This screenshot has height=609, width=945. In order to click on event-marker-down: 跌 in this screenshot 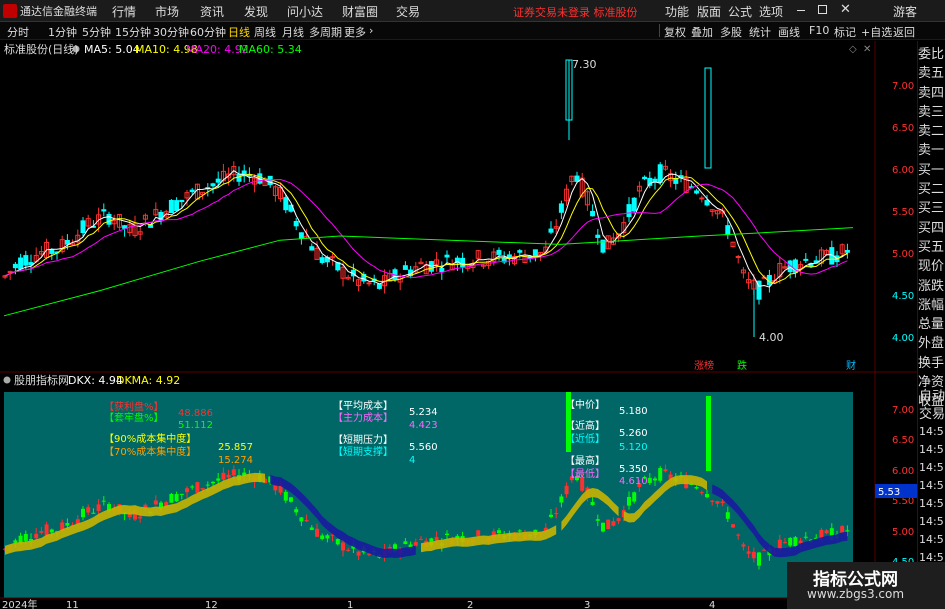, I will do `click(742, 365)`.